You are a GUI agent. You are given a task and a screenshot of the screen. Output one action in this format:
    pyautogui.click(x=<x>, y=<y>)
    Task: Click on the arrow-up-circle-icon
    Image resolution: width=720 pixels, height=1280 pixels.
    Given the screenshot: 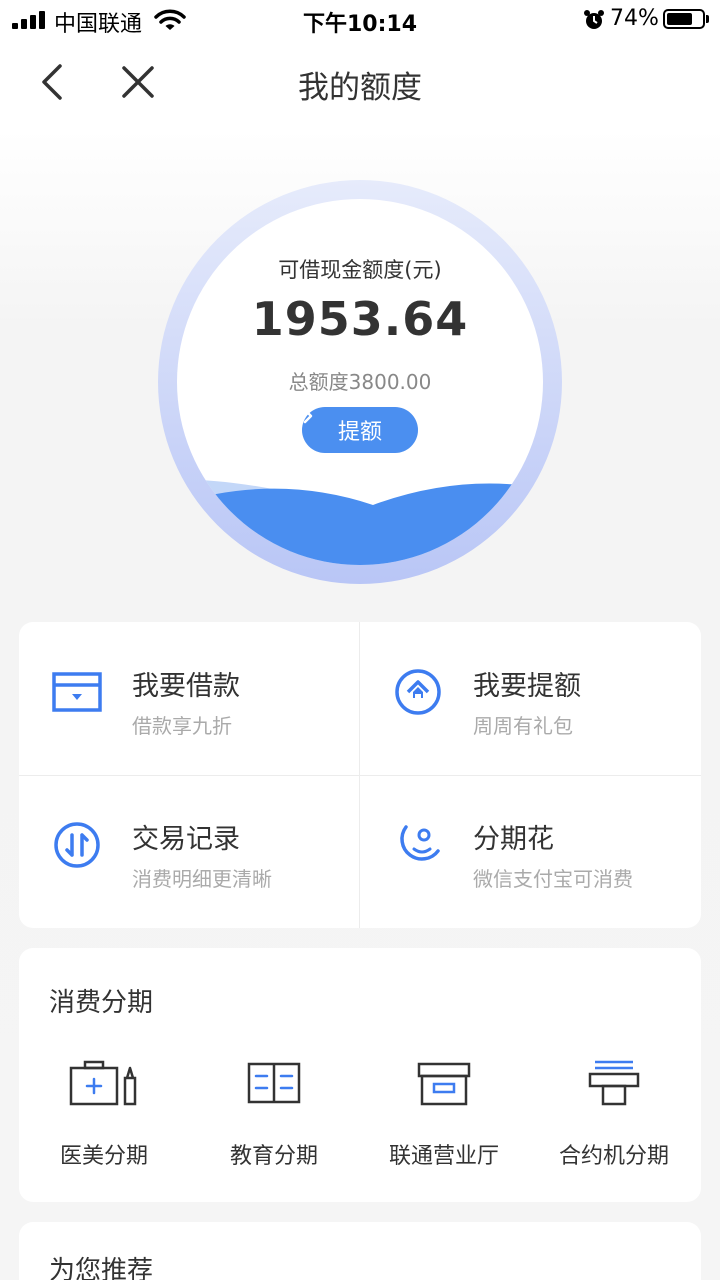 What is the action you would take?
    pyautogui.click(x=418, y=692)
    